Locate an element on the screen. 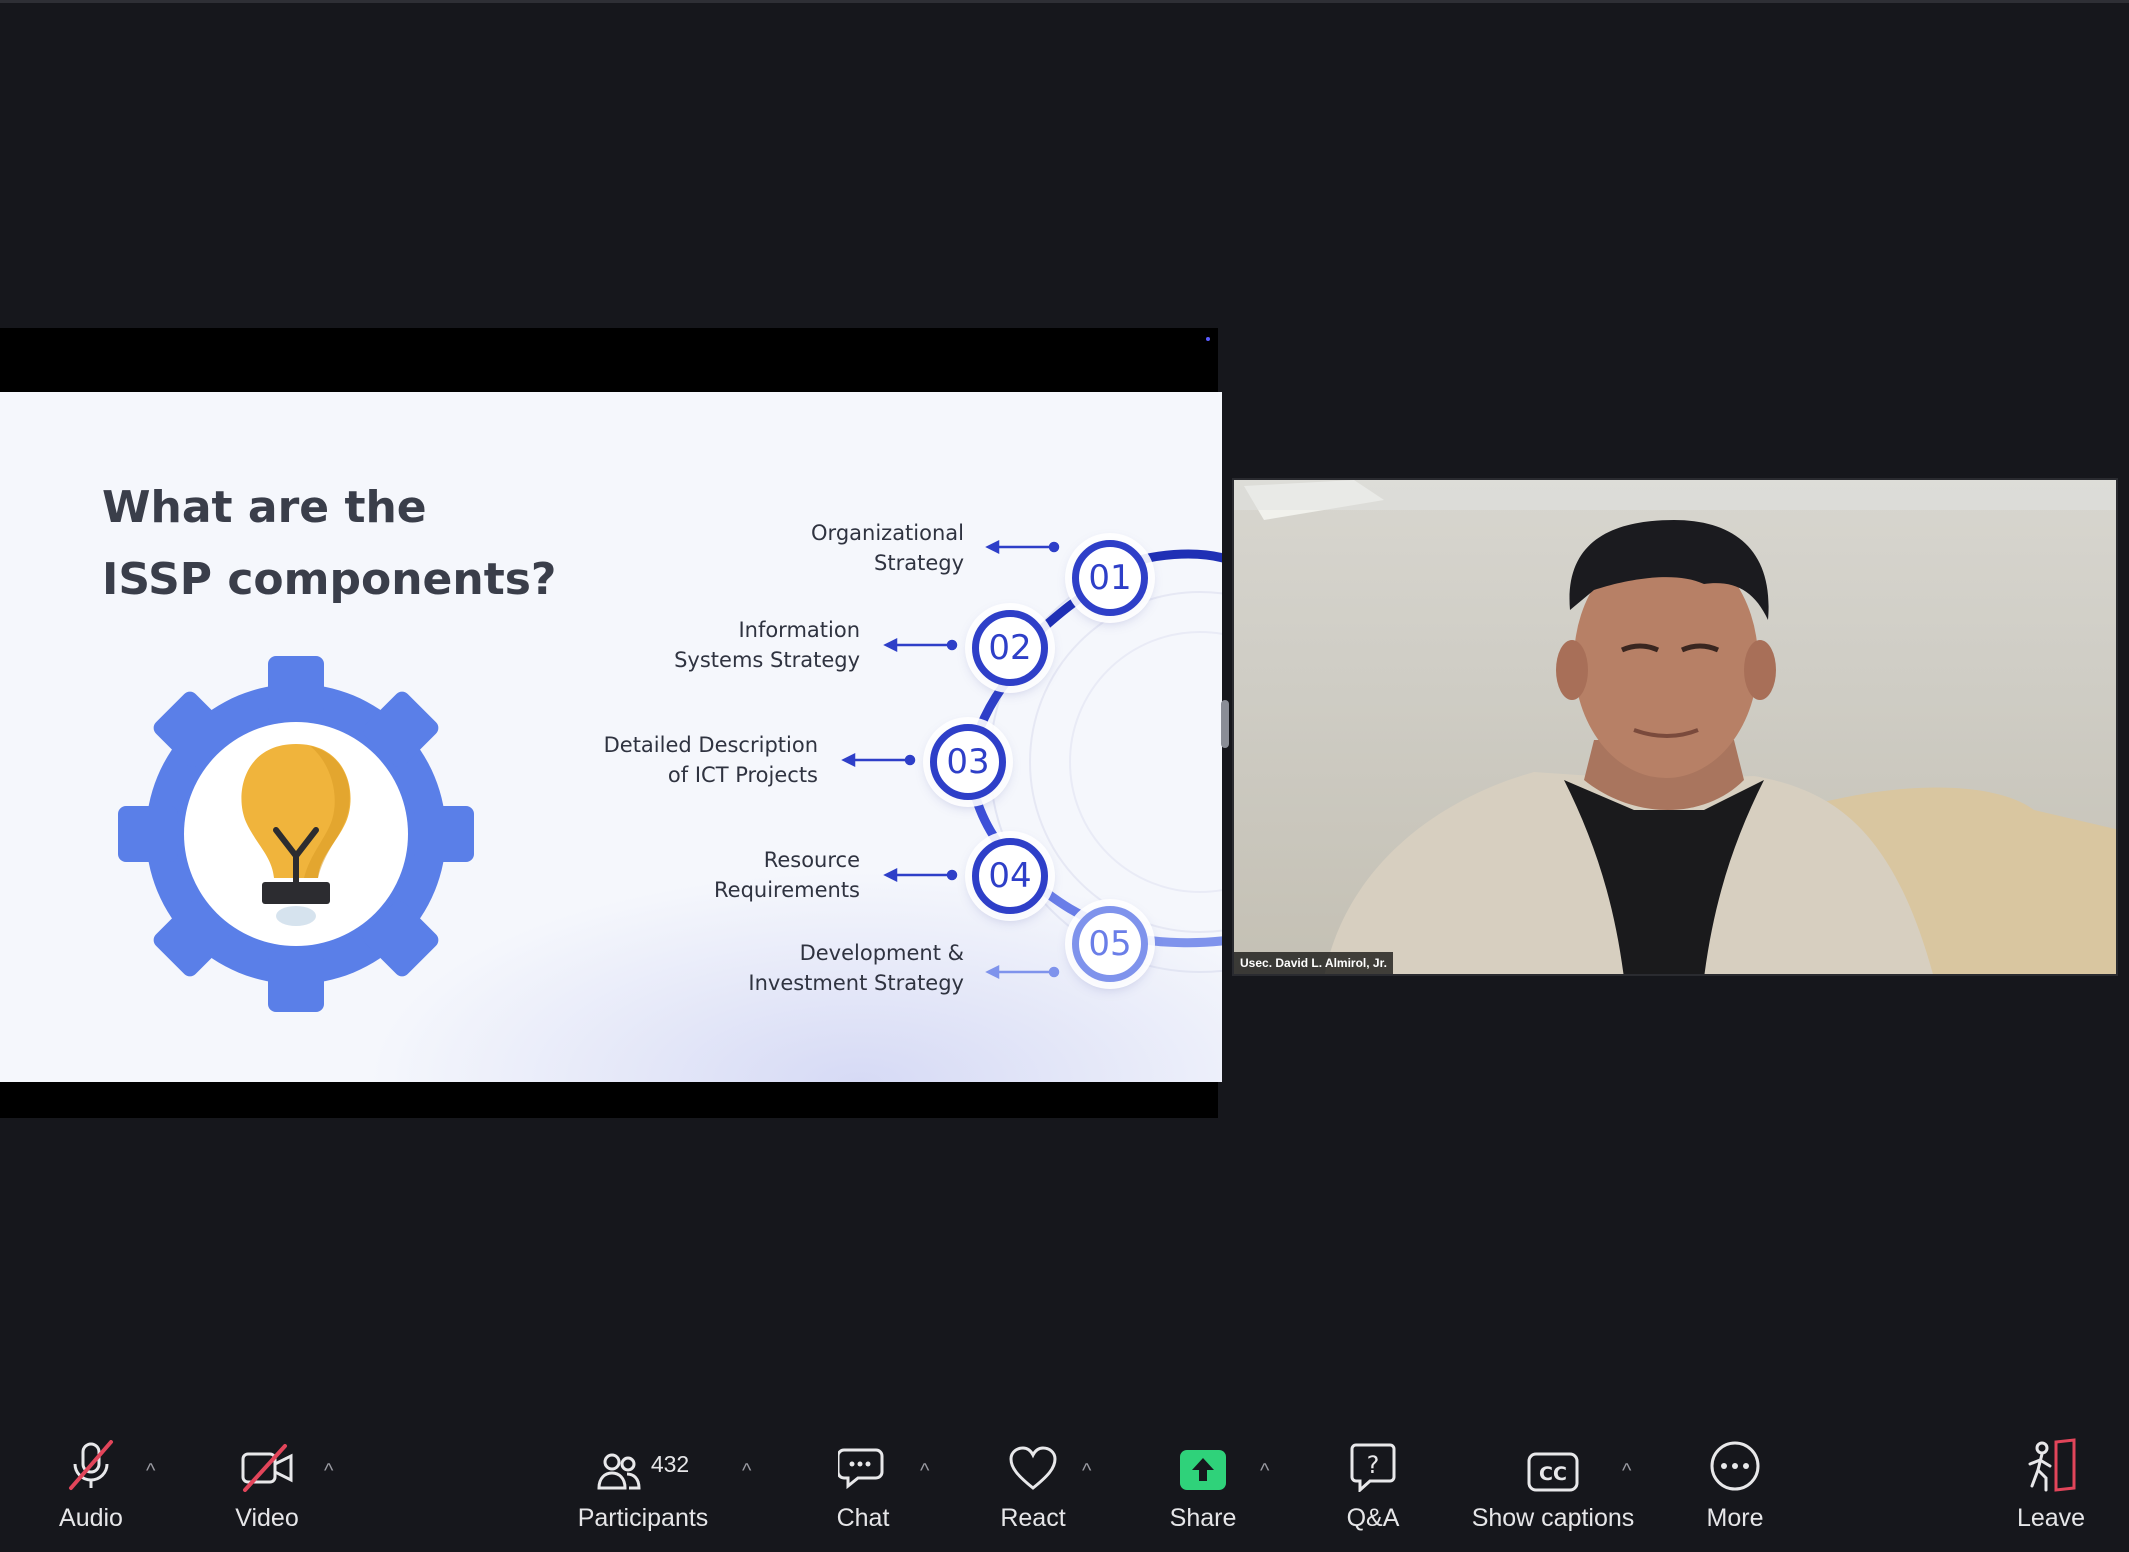  chat-button: Chat is located at coordinates (863, 1486).